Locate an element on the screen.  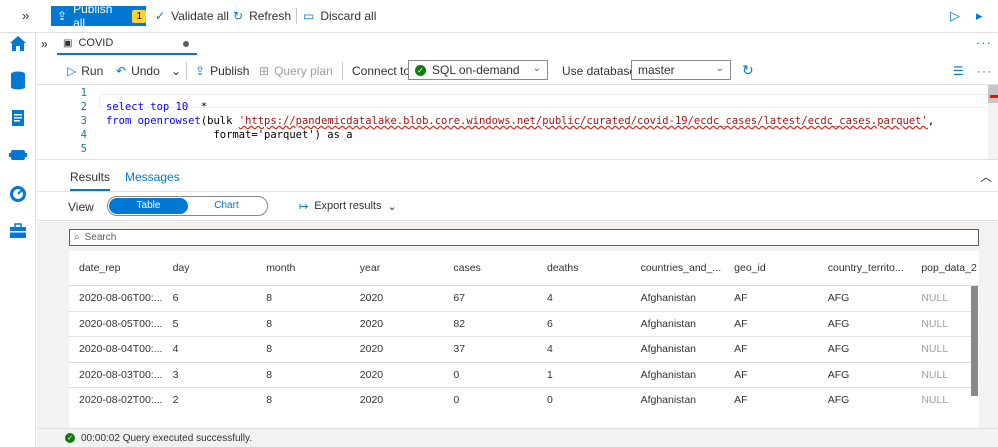
expand-explorer-icon: » is located at coordinates (44, 44).